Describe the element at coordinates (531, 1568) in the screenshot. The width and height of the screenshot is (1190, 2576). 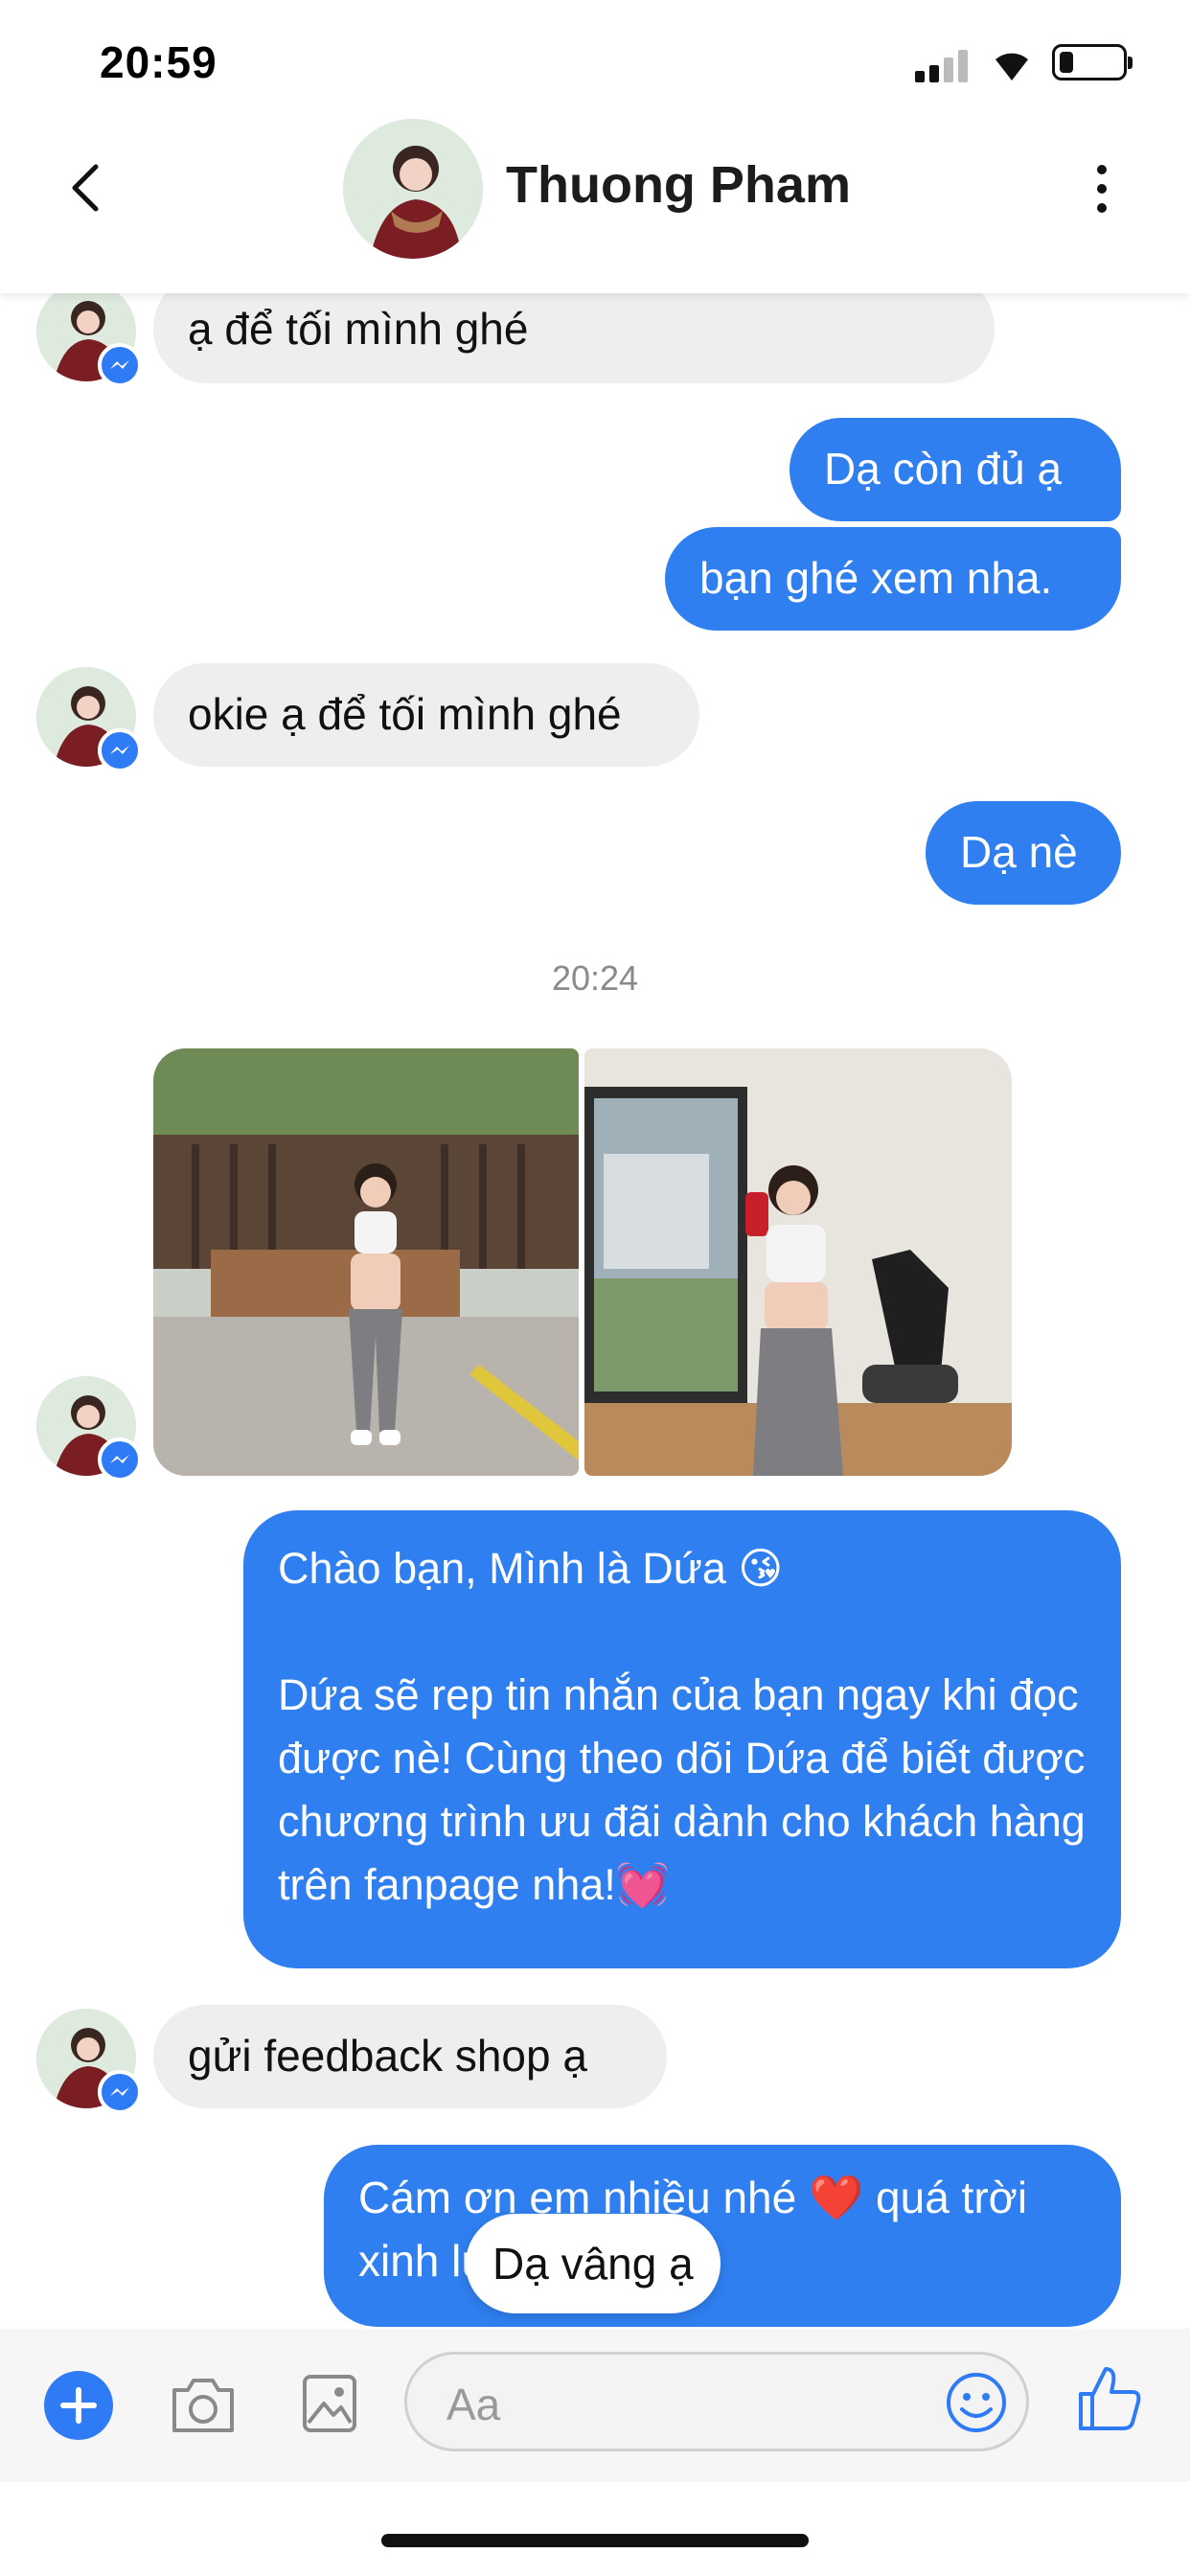
I see `message-line: Chào bạn, Mình là Dứa 😘` at that location.